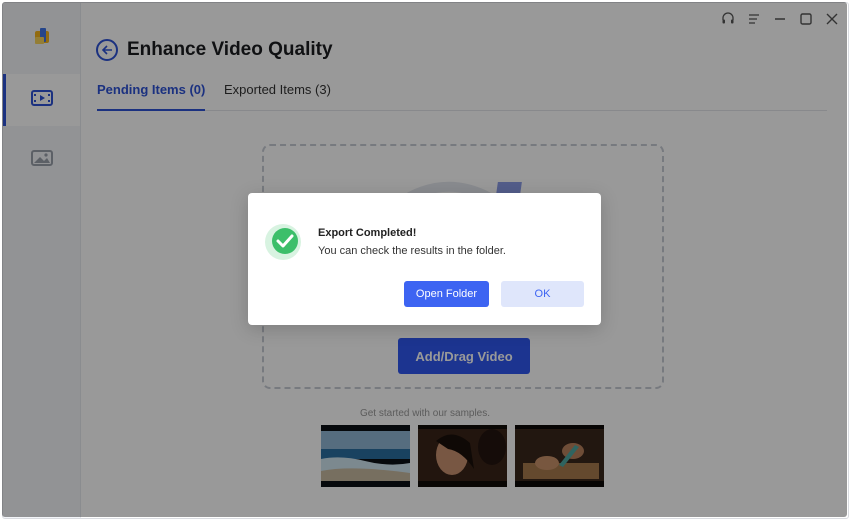  I want to click on ok-button: OK, so click(542, 294).